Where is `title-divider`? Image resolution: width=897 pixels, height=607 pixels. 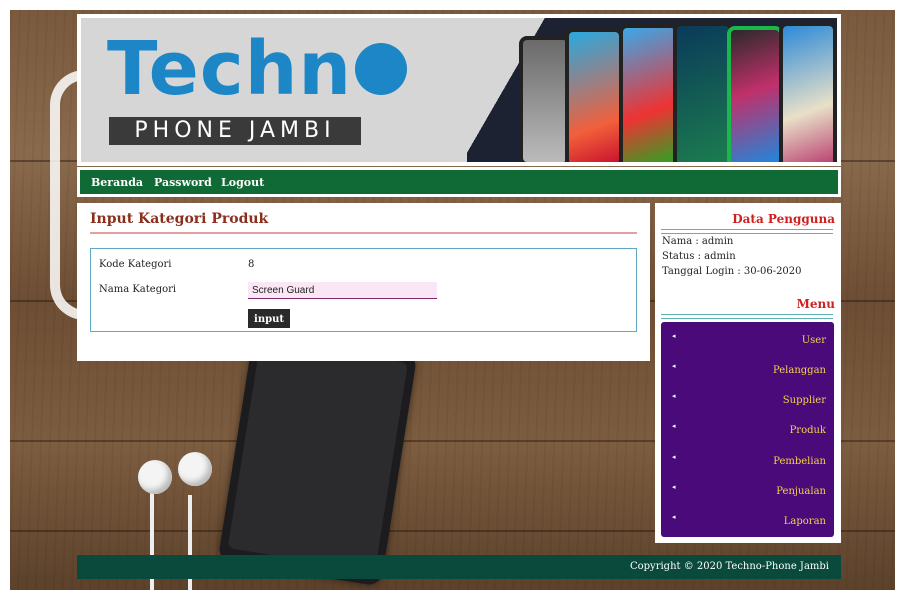 title-divider is located at coordinates (363, 233).